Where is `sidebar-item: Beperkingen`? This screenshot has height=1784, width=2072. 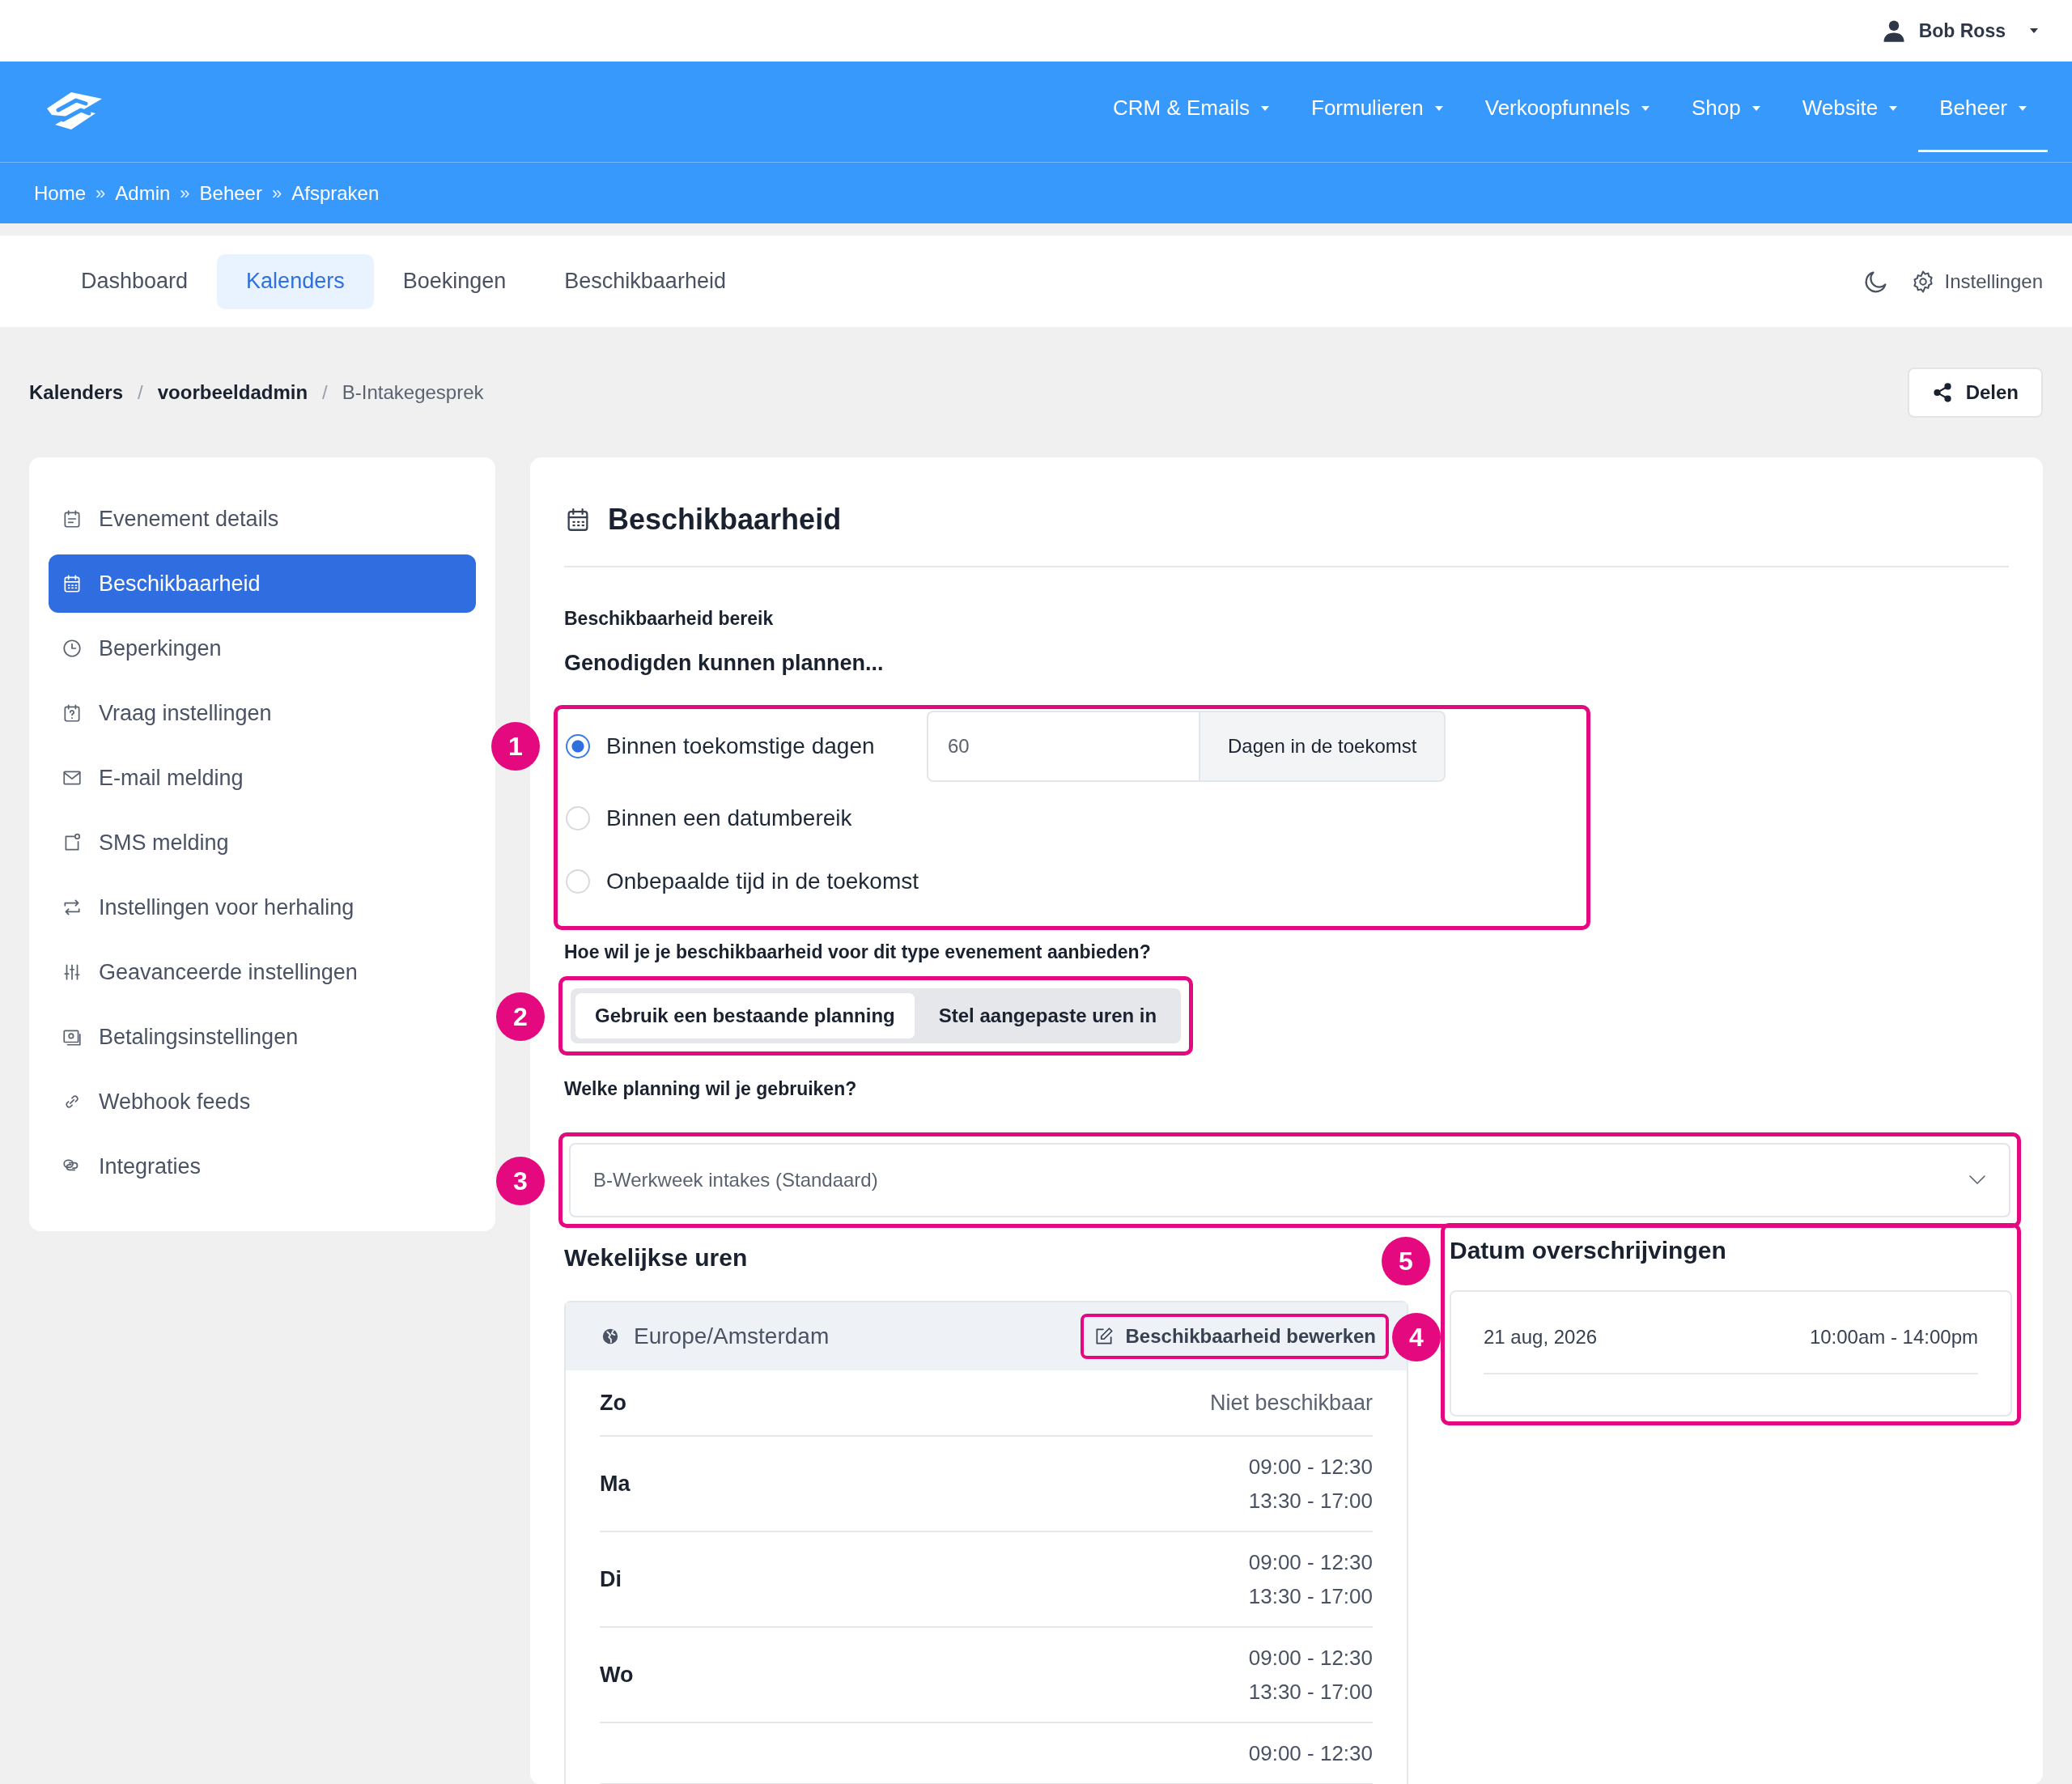 sidebar-item: Beperkingen is located at coordinates (262, 648).